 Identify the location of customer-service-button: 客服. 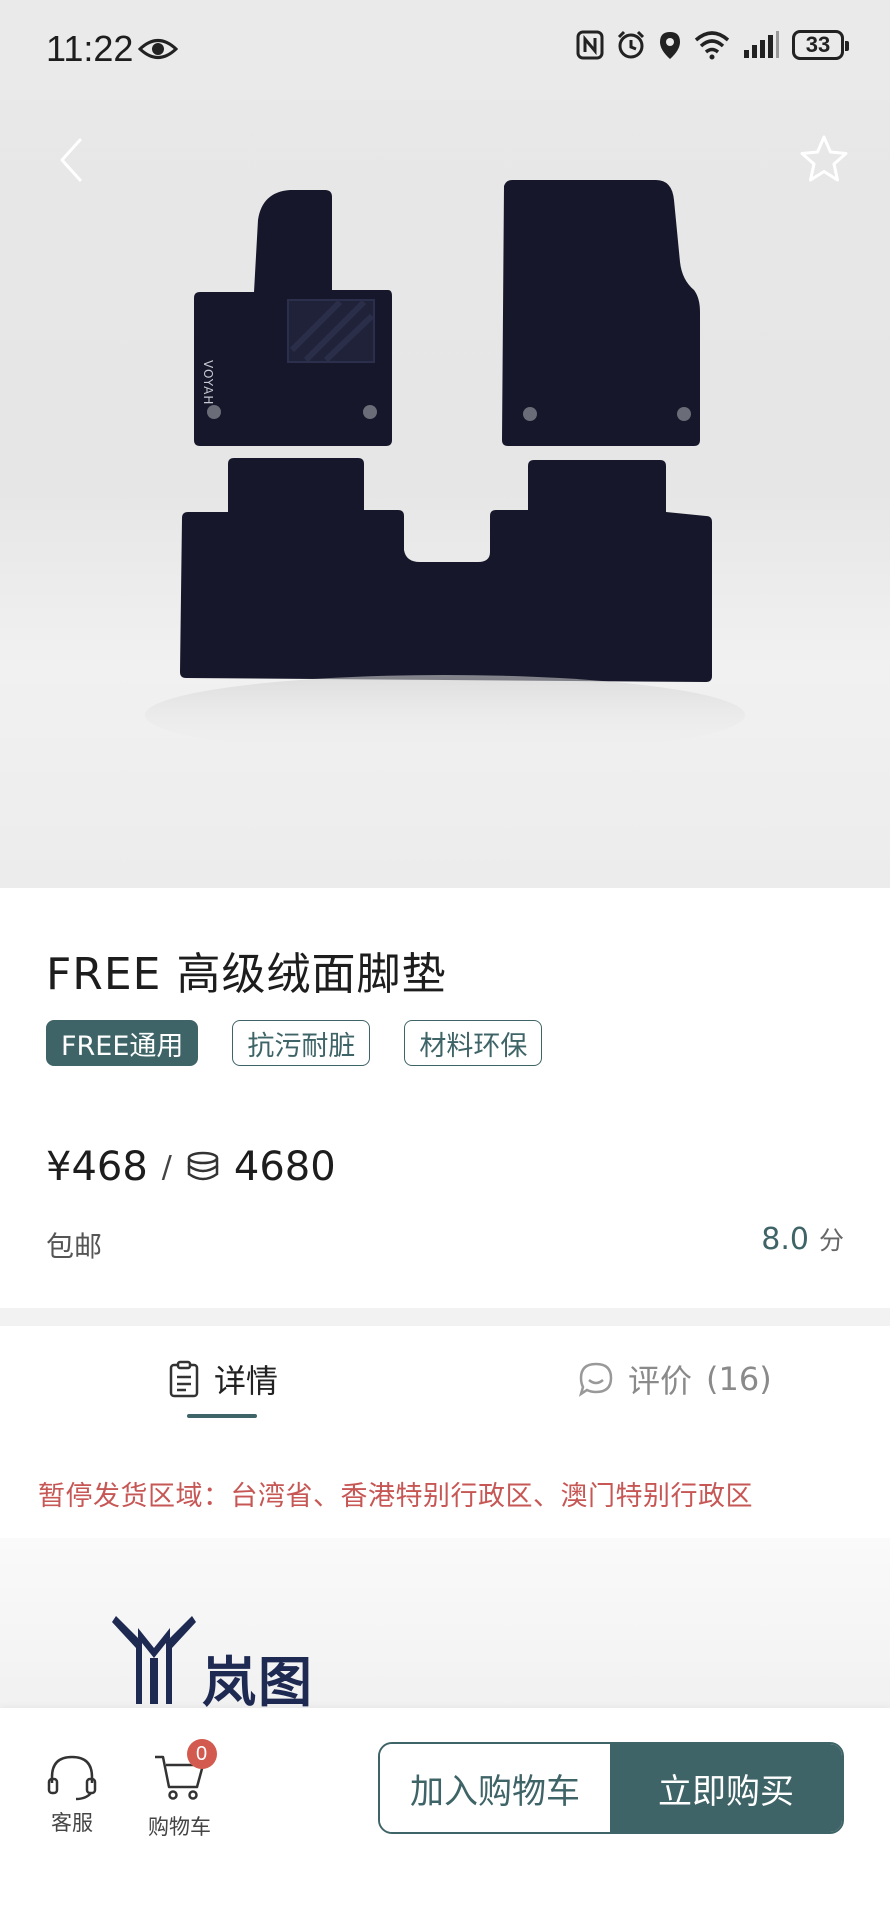
(72, 1795).